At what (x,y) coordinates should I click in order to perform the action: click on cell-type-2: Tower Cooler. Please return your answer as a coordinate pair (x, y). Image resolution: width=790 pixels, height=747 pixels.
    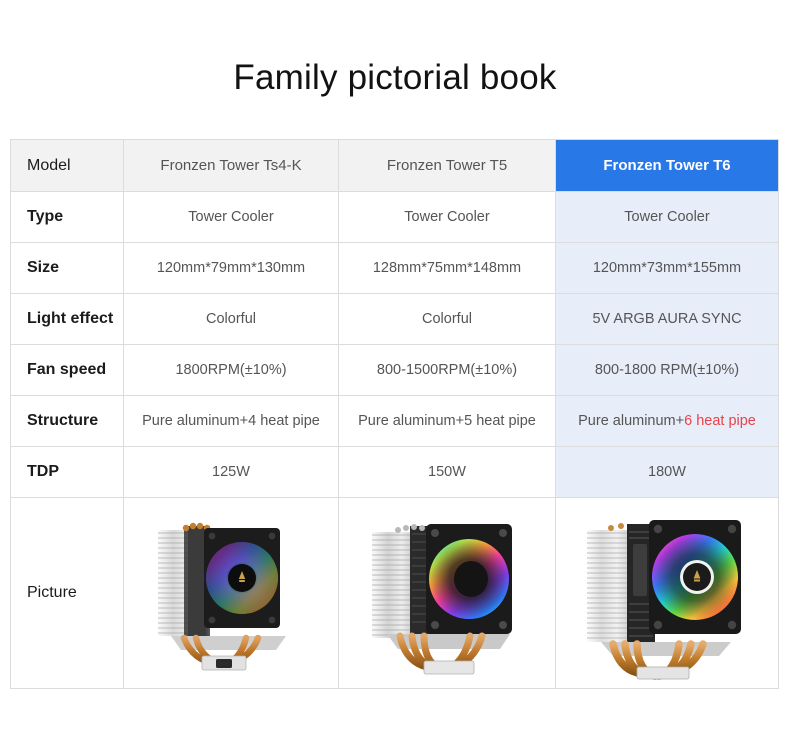
    Looking at the image, I should click on (447, 217).